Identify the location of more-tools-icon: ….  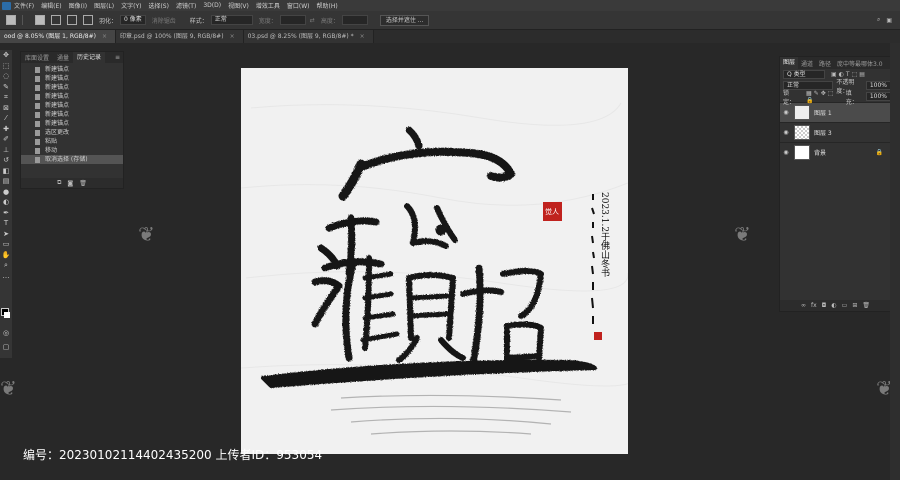
(6, 276).